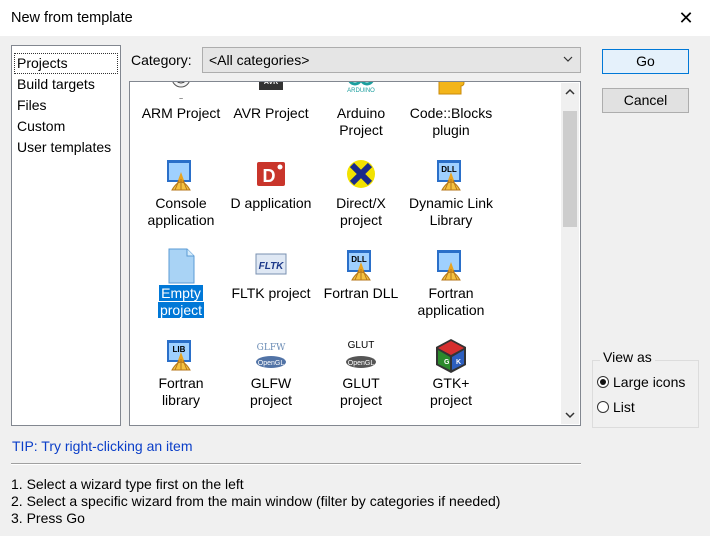 The image size is (710, 536). Describe the element at coordinates (181, 203) in the screenshot. I see `template-label-line: Console` at that location.